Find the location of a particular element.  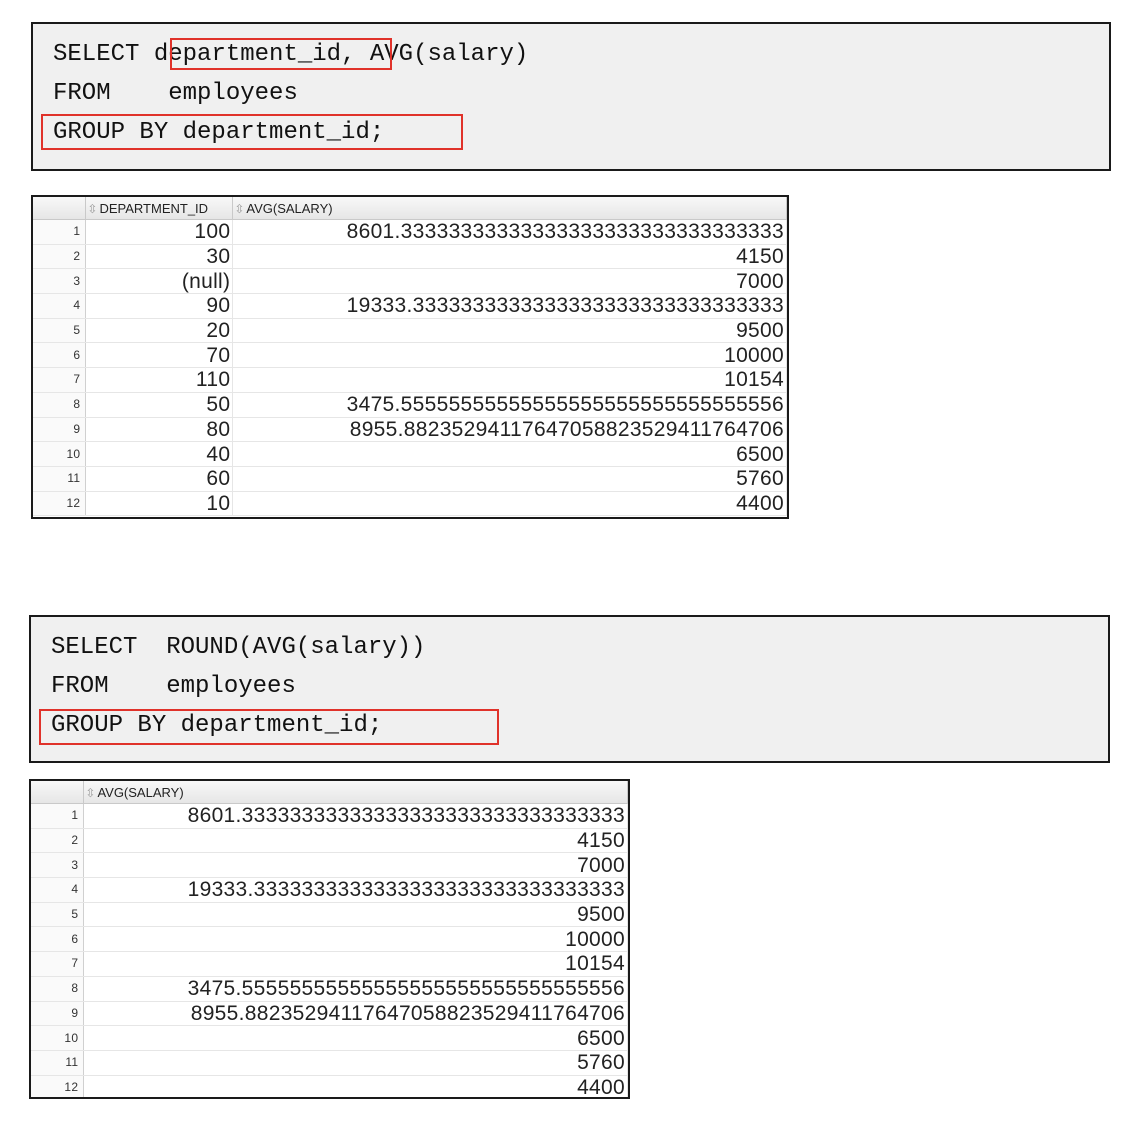

table-row: 2 30 4150 is located at coordinates (410, 257).